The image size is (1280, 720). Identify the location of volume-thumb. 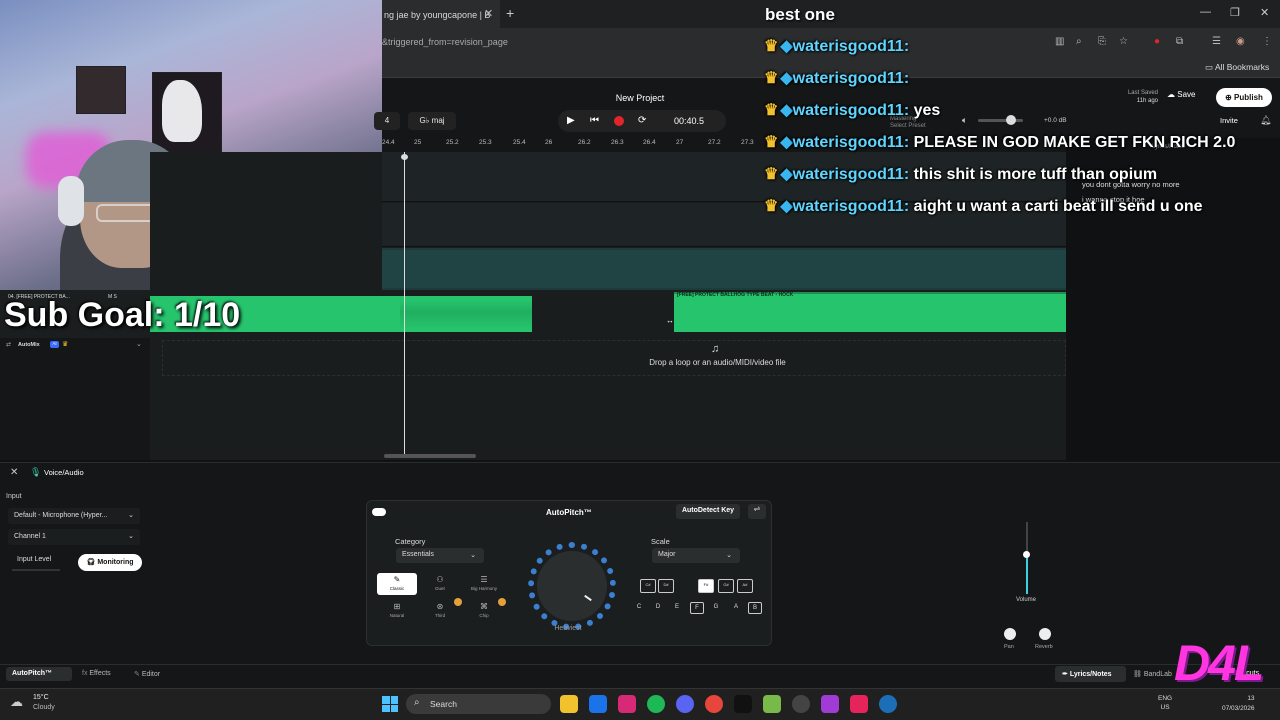
(1026, 554).